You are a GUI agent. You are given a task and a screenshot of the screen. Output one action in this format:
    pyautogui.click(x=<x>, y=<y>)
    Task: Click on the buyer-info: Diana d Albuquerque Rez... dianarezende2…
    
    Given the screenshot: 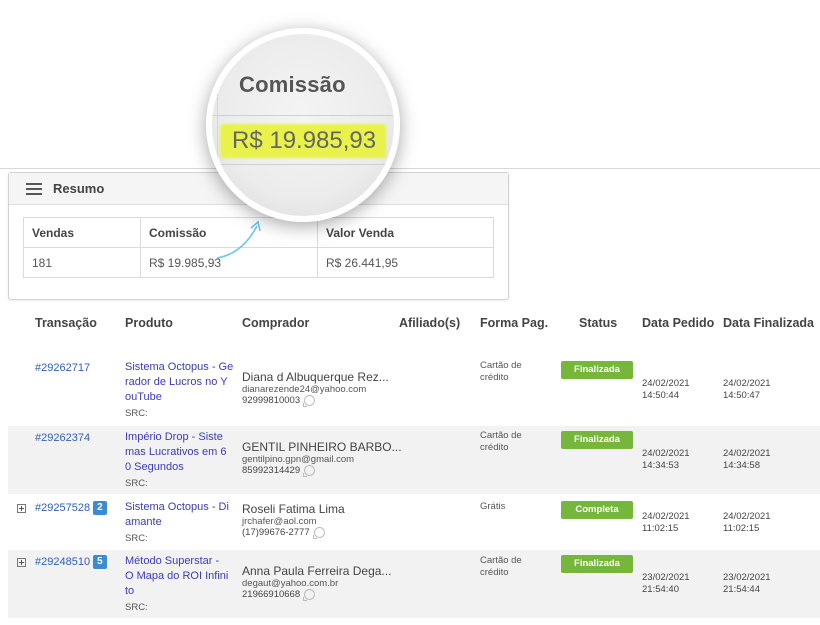 What is the action you would take?
    pyautogui.click(x=315, y=388)
    